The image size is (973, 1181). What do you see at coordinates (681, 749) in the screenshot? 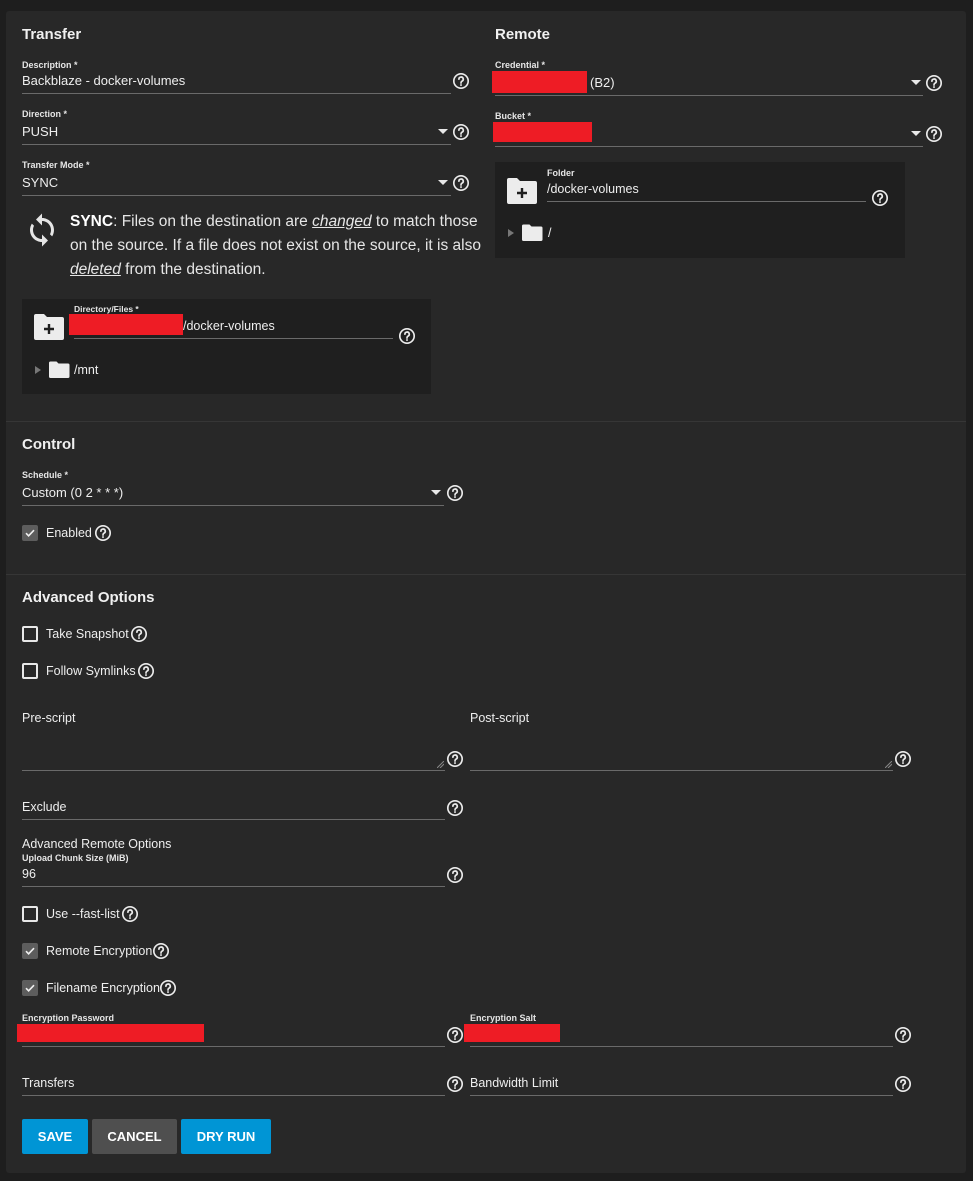
I see `post-script-textarea` at bounding box center [681, 749].